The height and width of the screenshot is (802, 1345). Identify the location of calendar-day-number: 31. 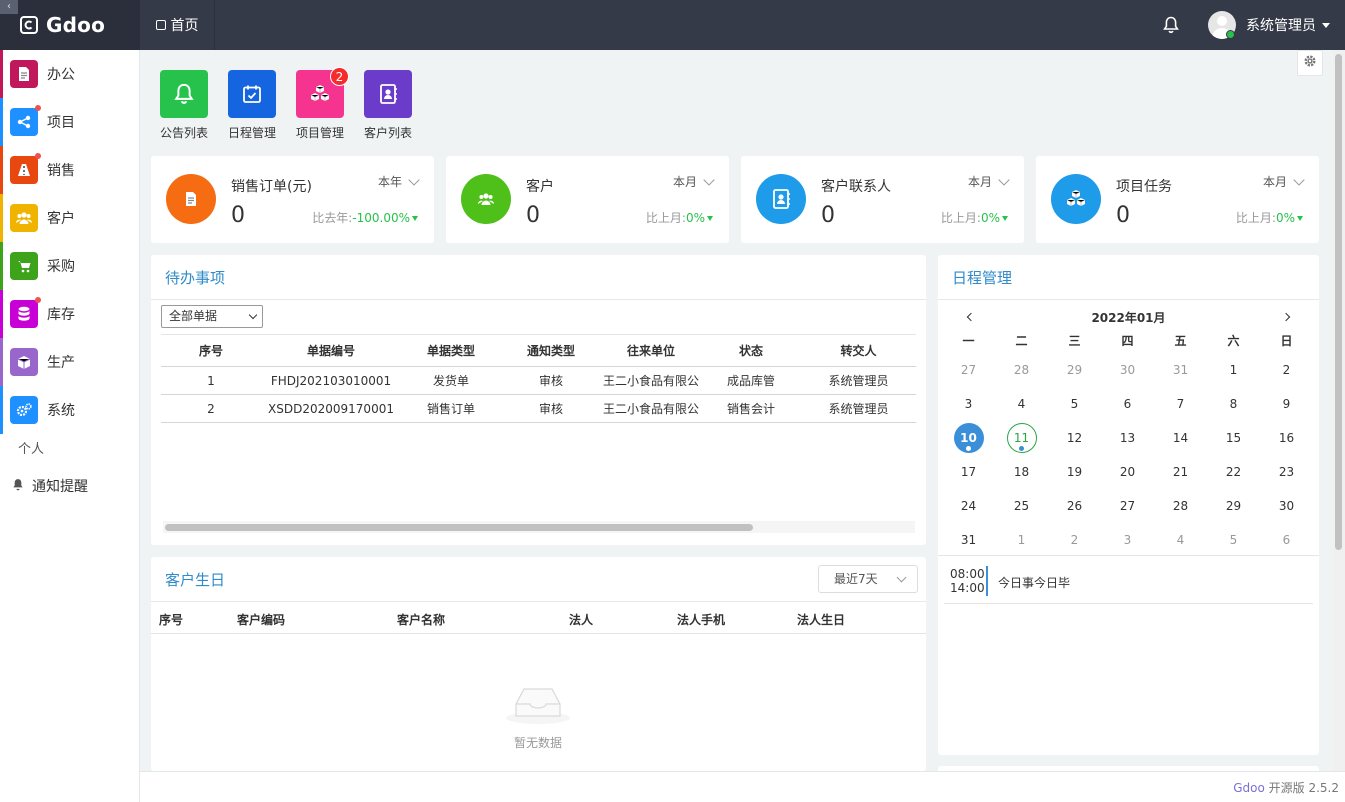
(968, 540).